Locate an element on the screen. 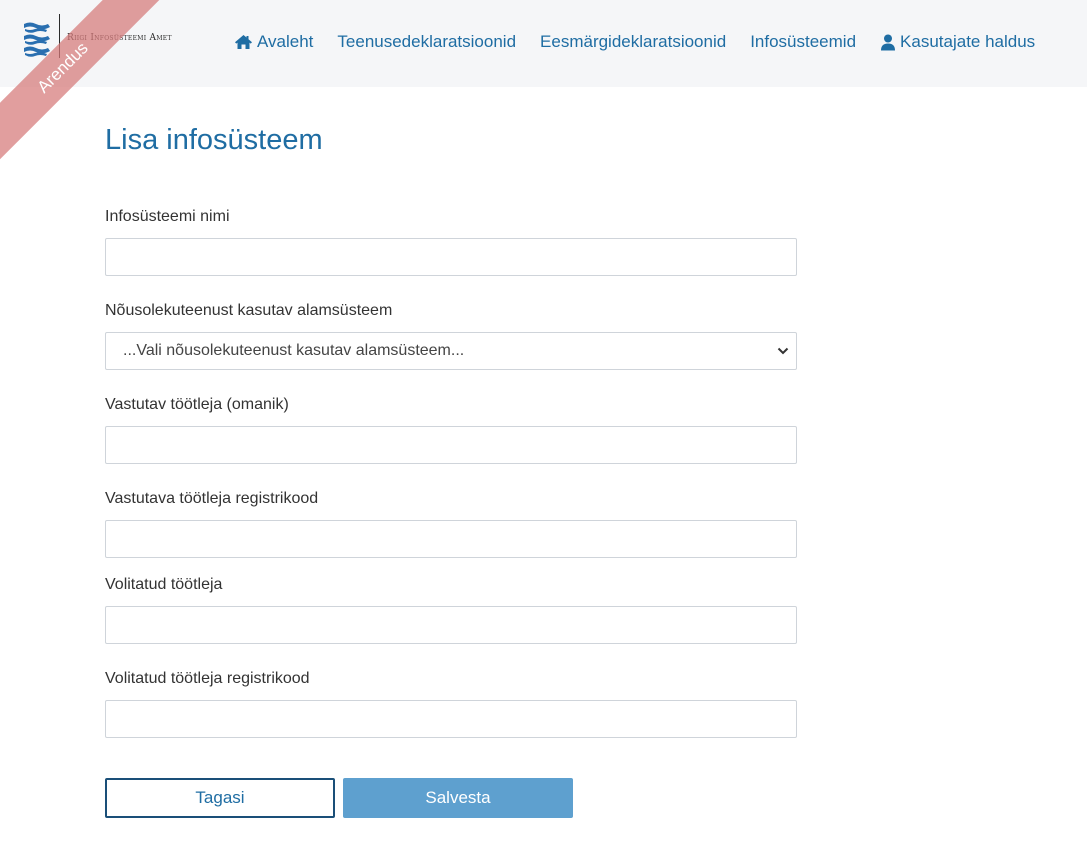  ria-logo: Riigi Infosüsteemi Amet is located at coordinates (107, 38).